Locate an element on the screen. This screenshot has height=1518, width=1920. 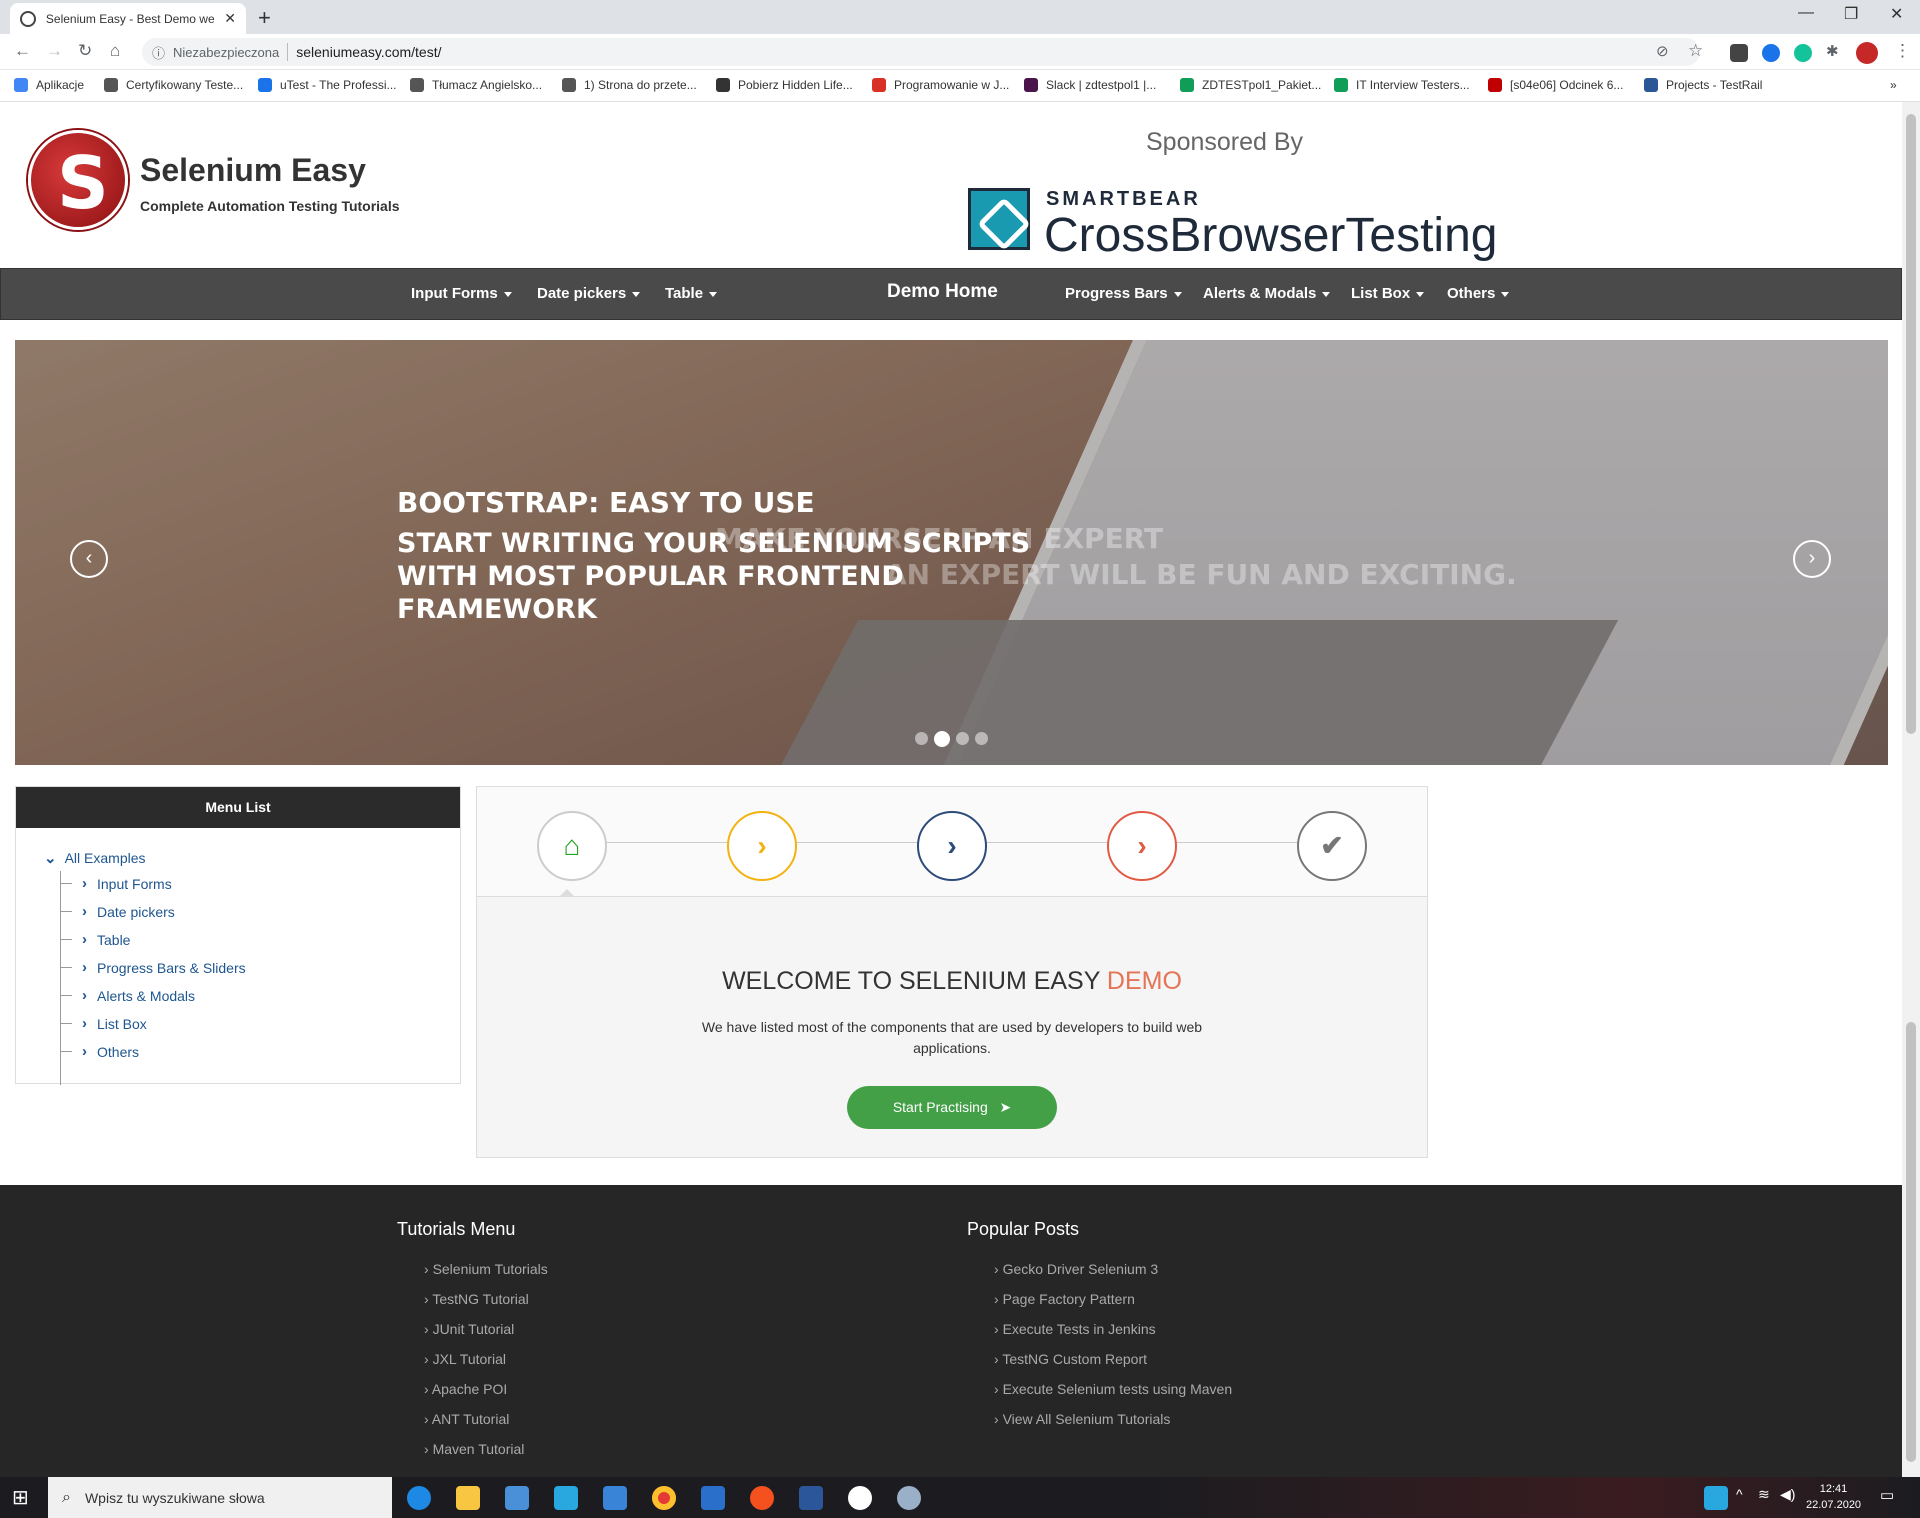
taskbar-clock: 12:41 22.07.2020 is located at coordinates (1833, 1497).